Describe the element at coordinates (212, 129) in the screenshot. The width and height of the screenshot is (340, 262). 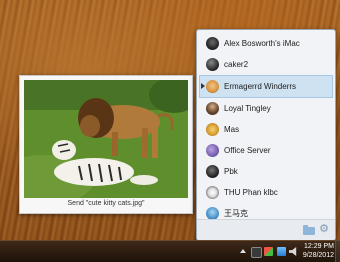
I see `dog-avatar-icon` at that location.